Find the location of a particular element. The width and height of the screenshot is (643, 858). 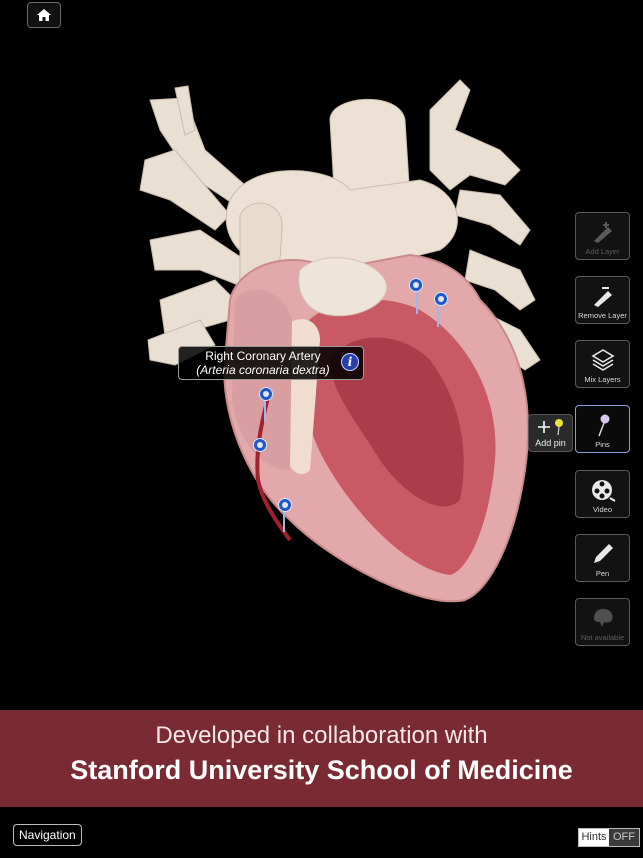

yellow-pin-icon is located at coordinates (559, 427).